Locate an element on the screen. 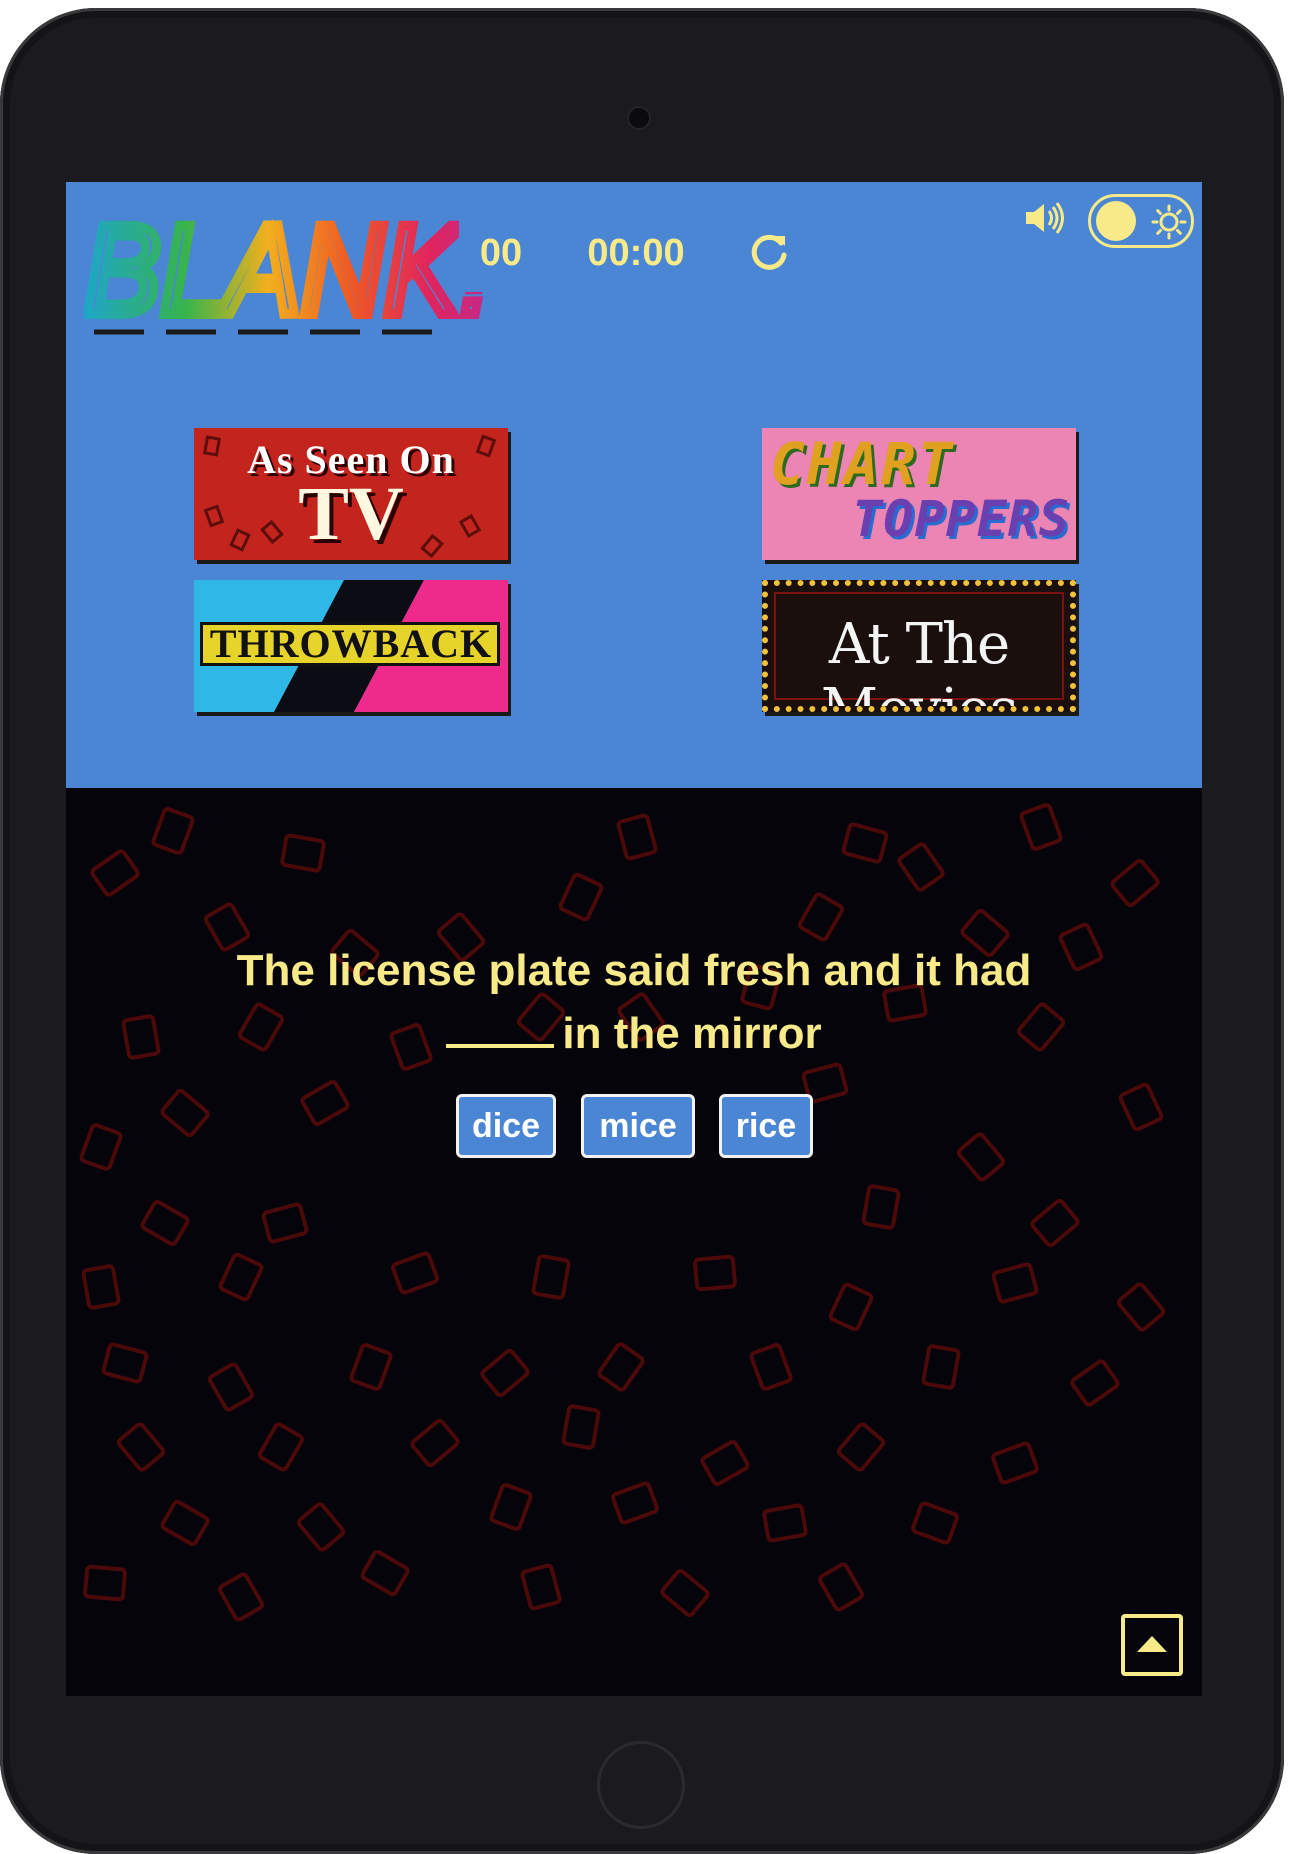 This screenshot has height=1854, width=1296. category-chart-toppers: CHART TOPPERS is located at coordinates (919, 494).